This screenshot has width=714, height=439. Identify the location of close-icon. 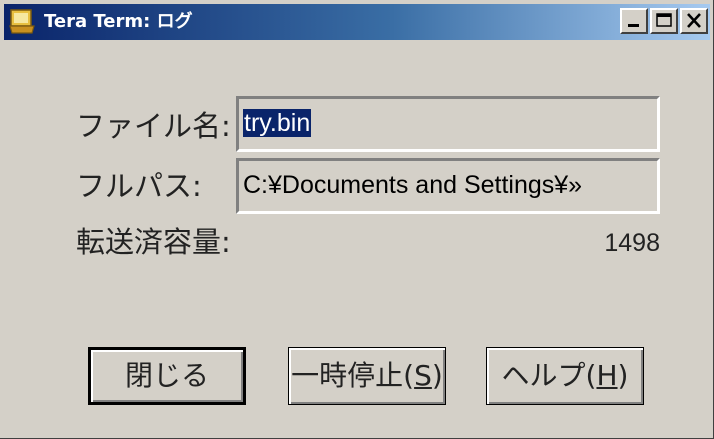
(694, 20).